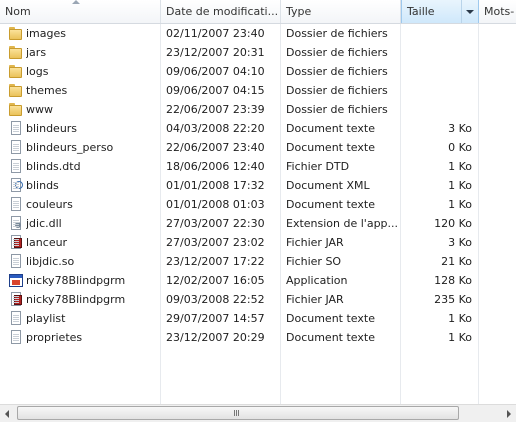 This screenshot has height=422, width=516. Describe the element at coordinates (215, 33) in the screenshot. I see `file-date: 02/11/2007 23:40` at that location.